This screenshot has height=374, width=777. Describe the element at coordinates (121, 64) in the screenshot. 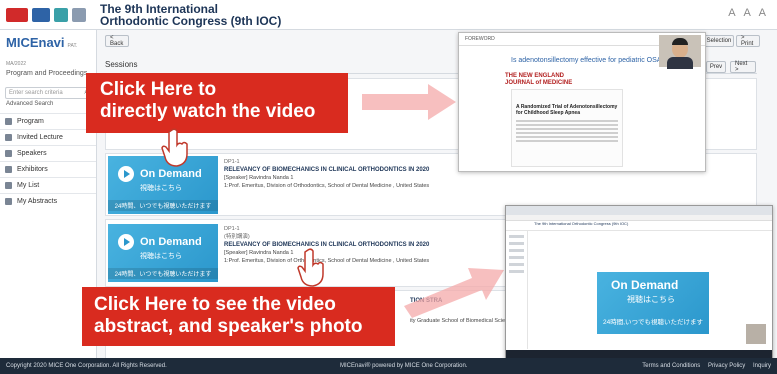

I see `sessions-title: Sessions` at that location.